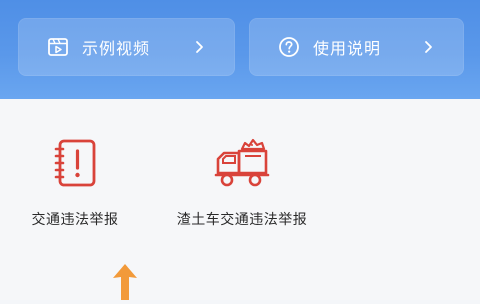  What do you see at coordinates (75, 163) in the screenshot?
I see `report-notebook-icon` at bounding box center [75, 163].